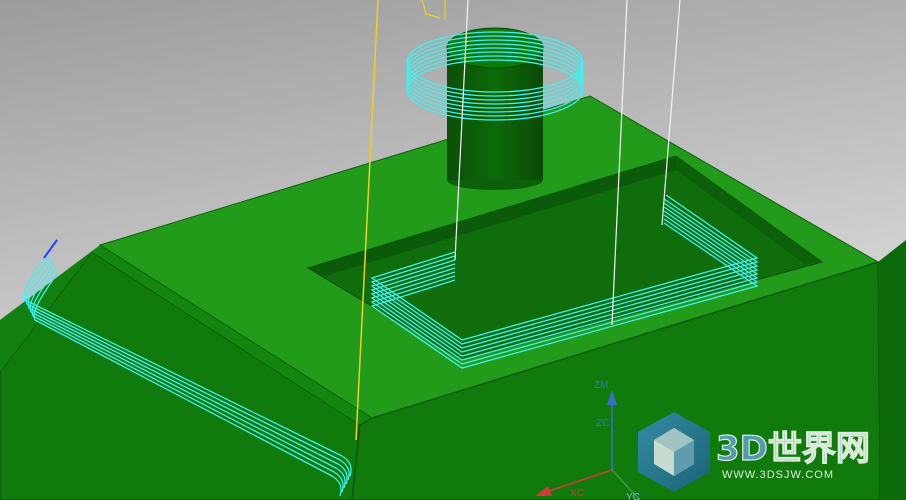 This screenshot has width=906, height=500. Describe the element at coordinates (892, 370) in the screenshot. I see `part-right-face` at that location.